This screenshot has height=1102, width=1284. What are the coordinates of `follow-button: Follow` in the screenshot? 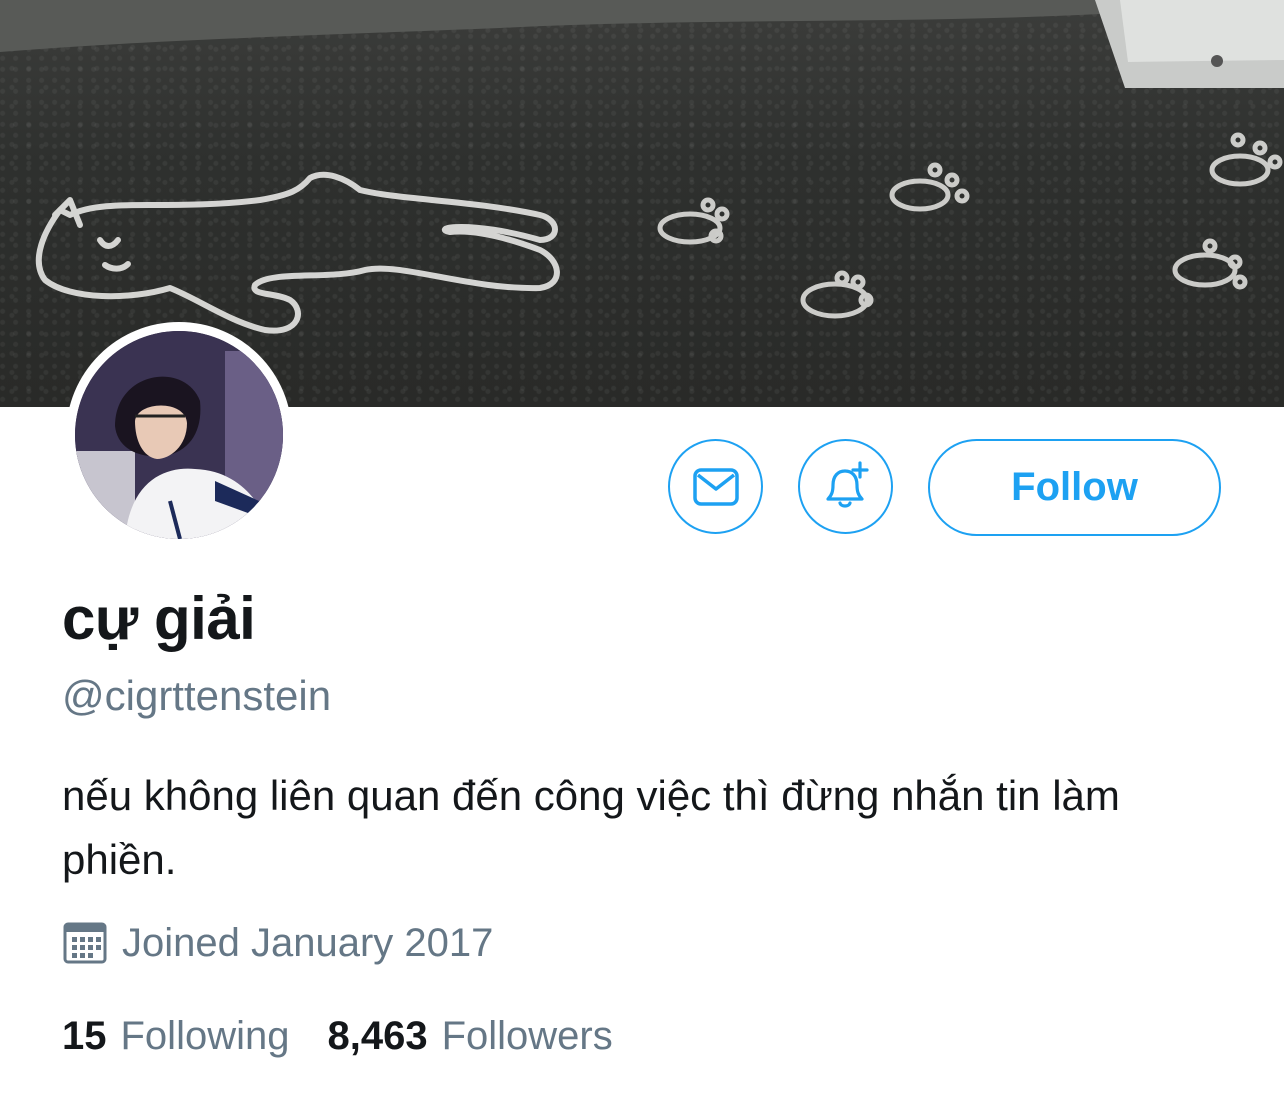 It's located at (1074, 487).